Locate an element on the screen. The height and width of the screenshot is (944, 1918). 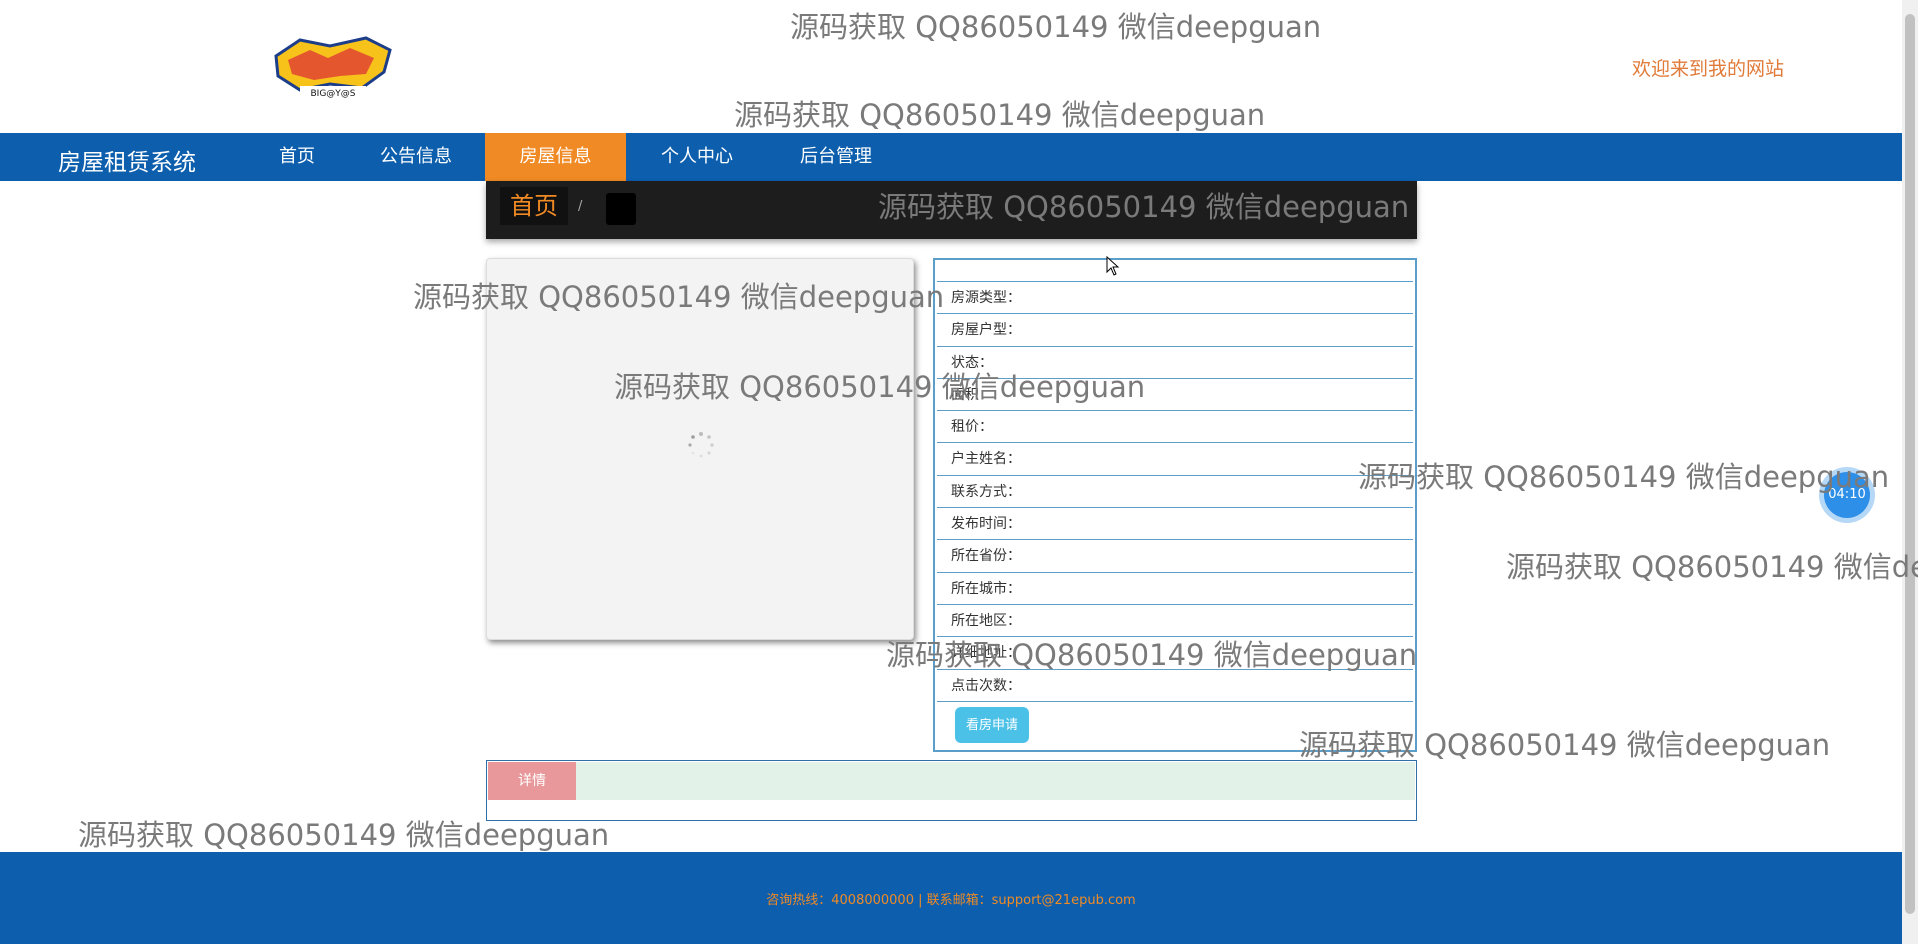
main-nav: 房屋租赁系统 首页 公告信息 房屋信息 个人中心 后台管理 is located at coordinates (951, 158).